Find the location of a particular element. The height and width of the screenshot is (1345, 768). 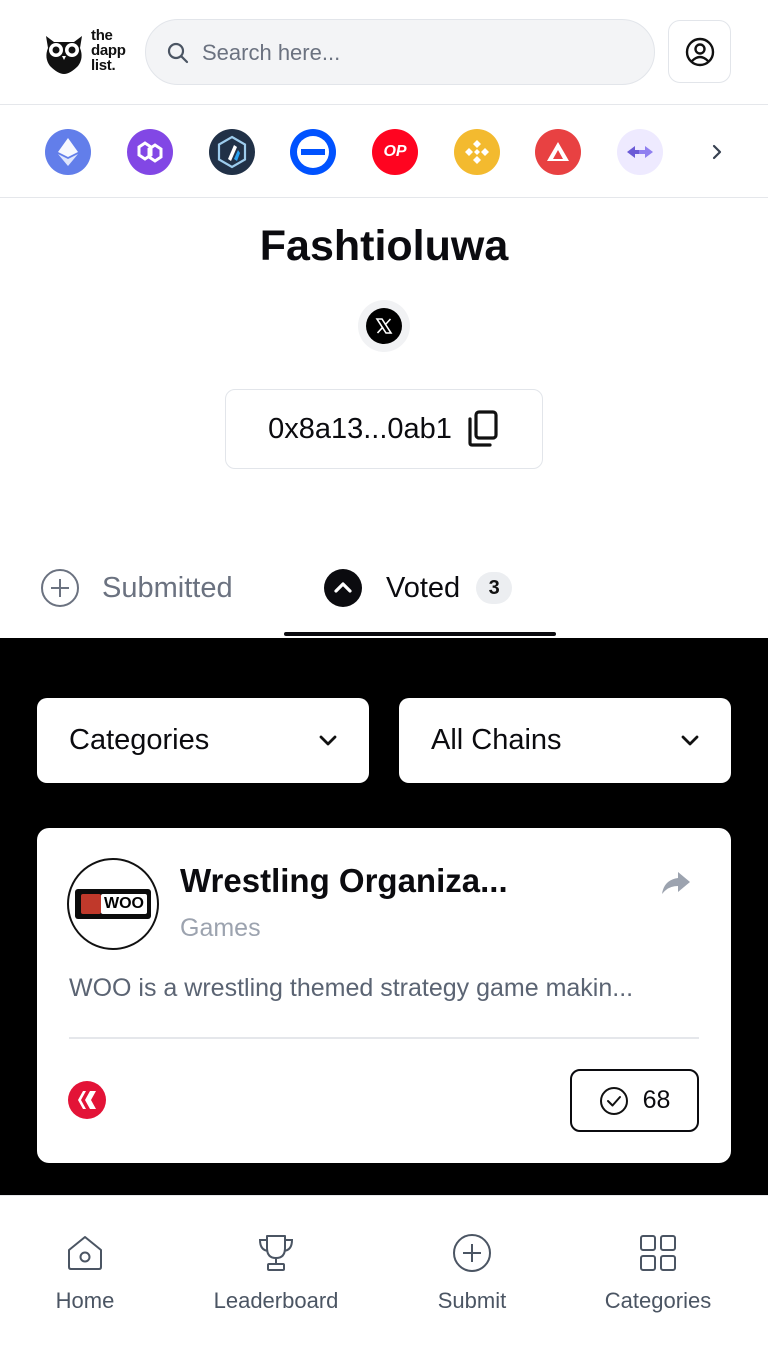

chain-selector-bar: OP is located at coordinates (384, 152).